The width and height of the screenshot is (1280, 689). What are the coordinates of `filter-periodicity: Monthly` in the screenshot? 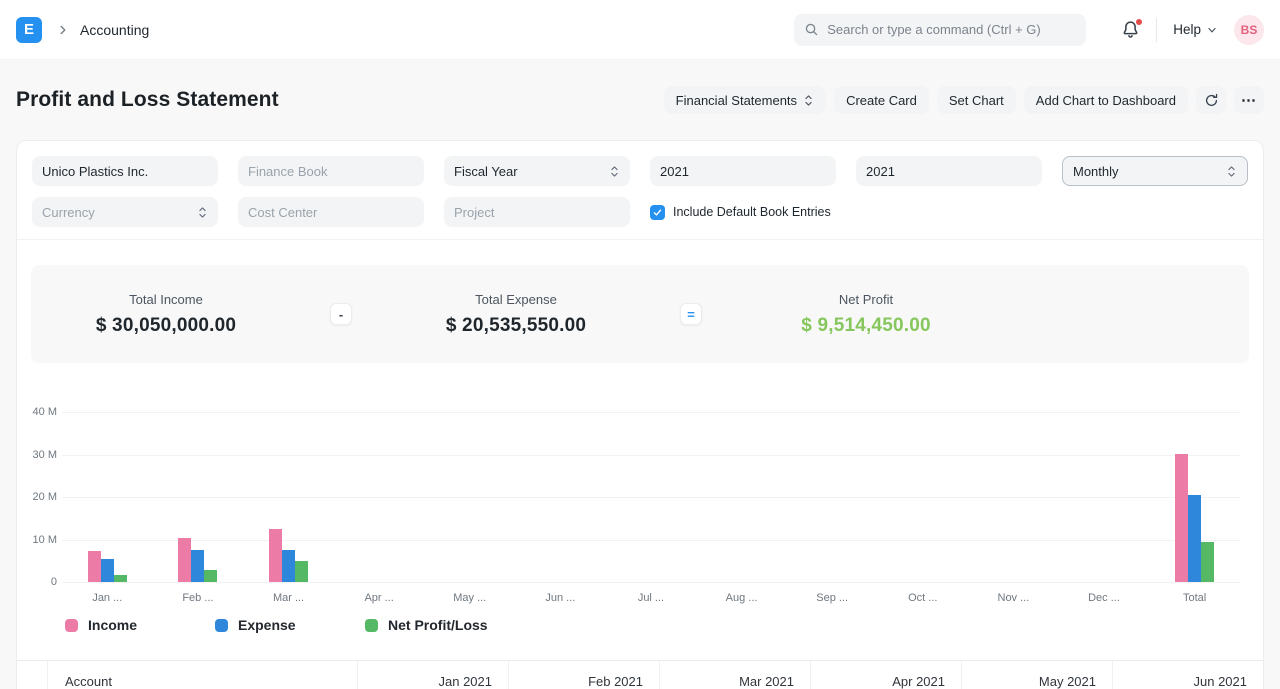 It's located at (1155, 171).